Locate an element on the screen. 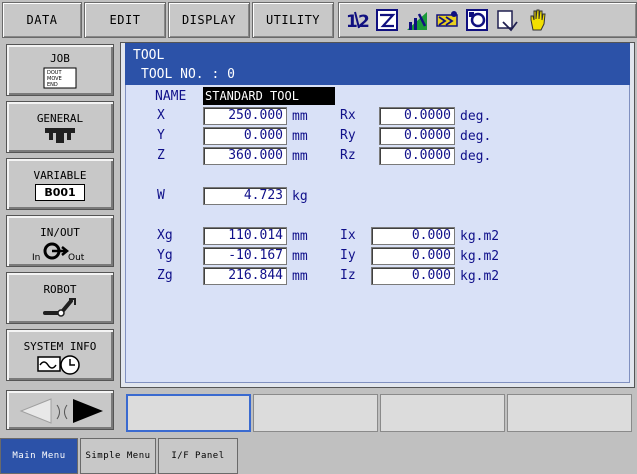  side-menu-general: GENERAL is located at coordinates (60, 127).